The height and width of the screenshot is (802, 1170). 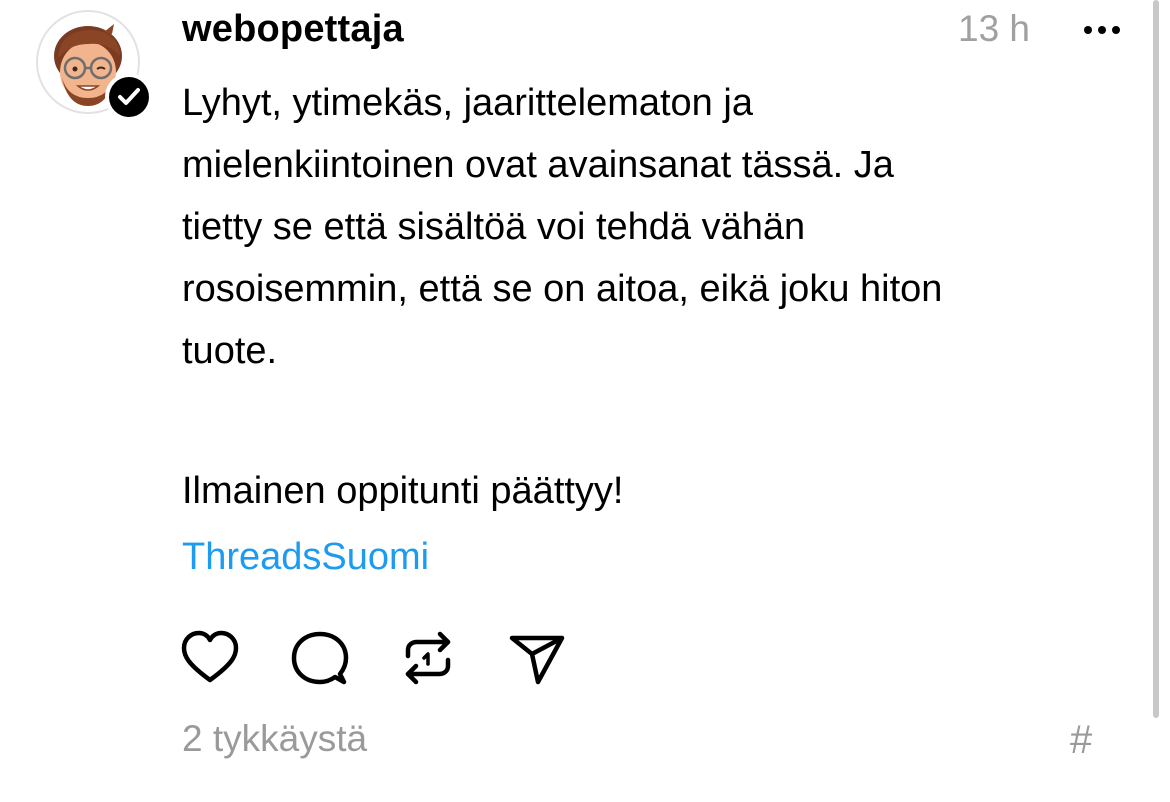 I want to click on post-text-second-paragraph: Ilmainen oppitunti päättyy!, so click(x=403, y=491).